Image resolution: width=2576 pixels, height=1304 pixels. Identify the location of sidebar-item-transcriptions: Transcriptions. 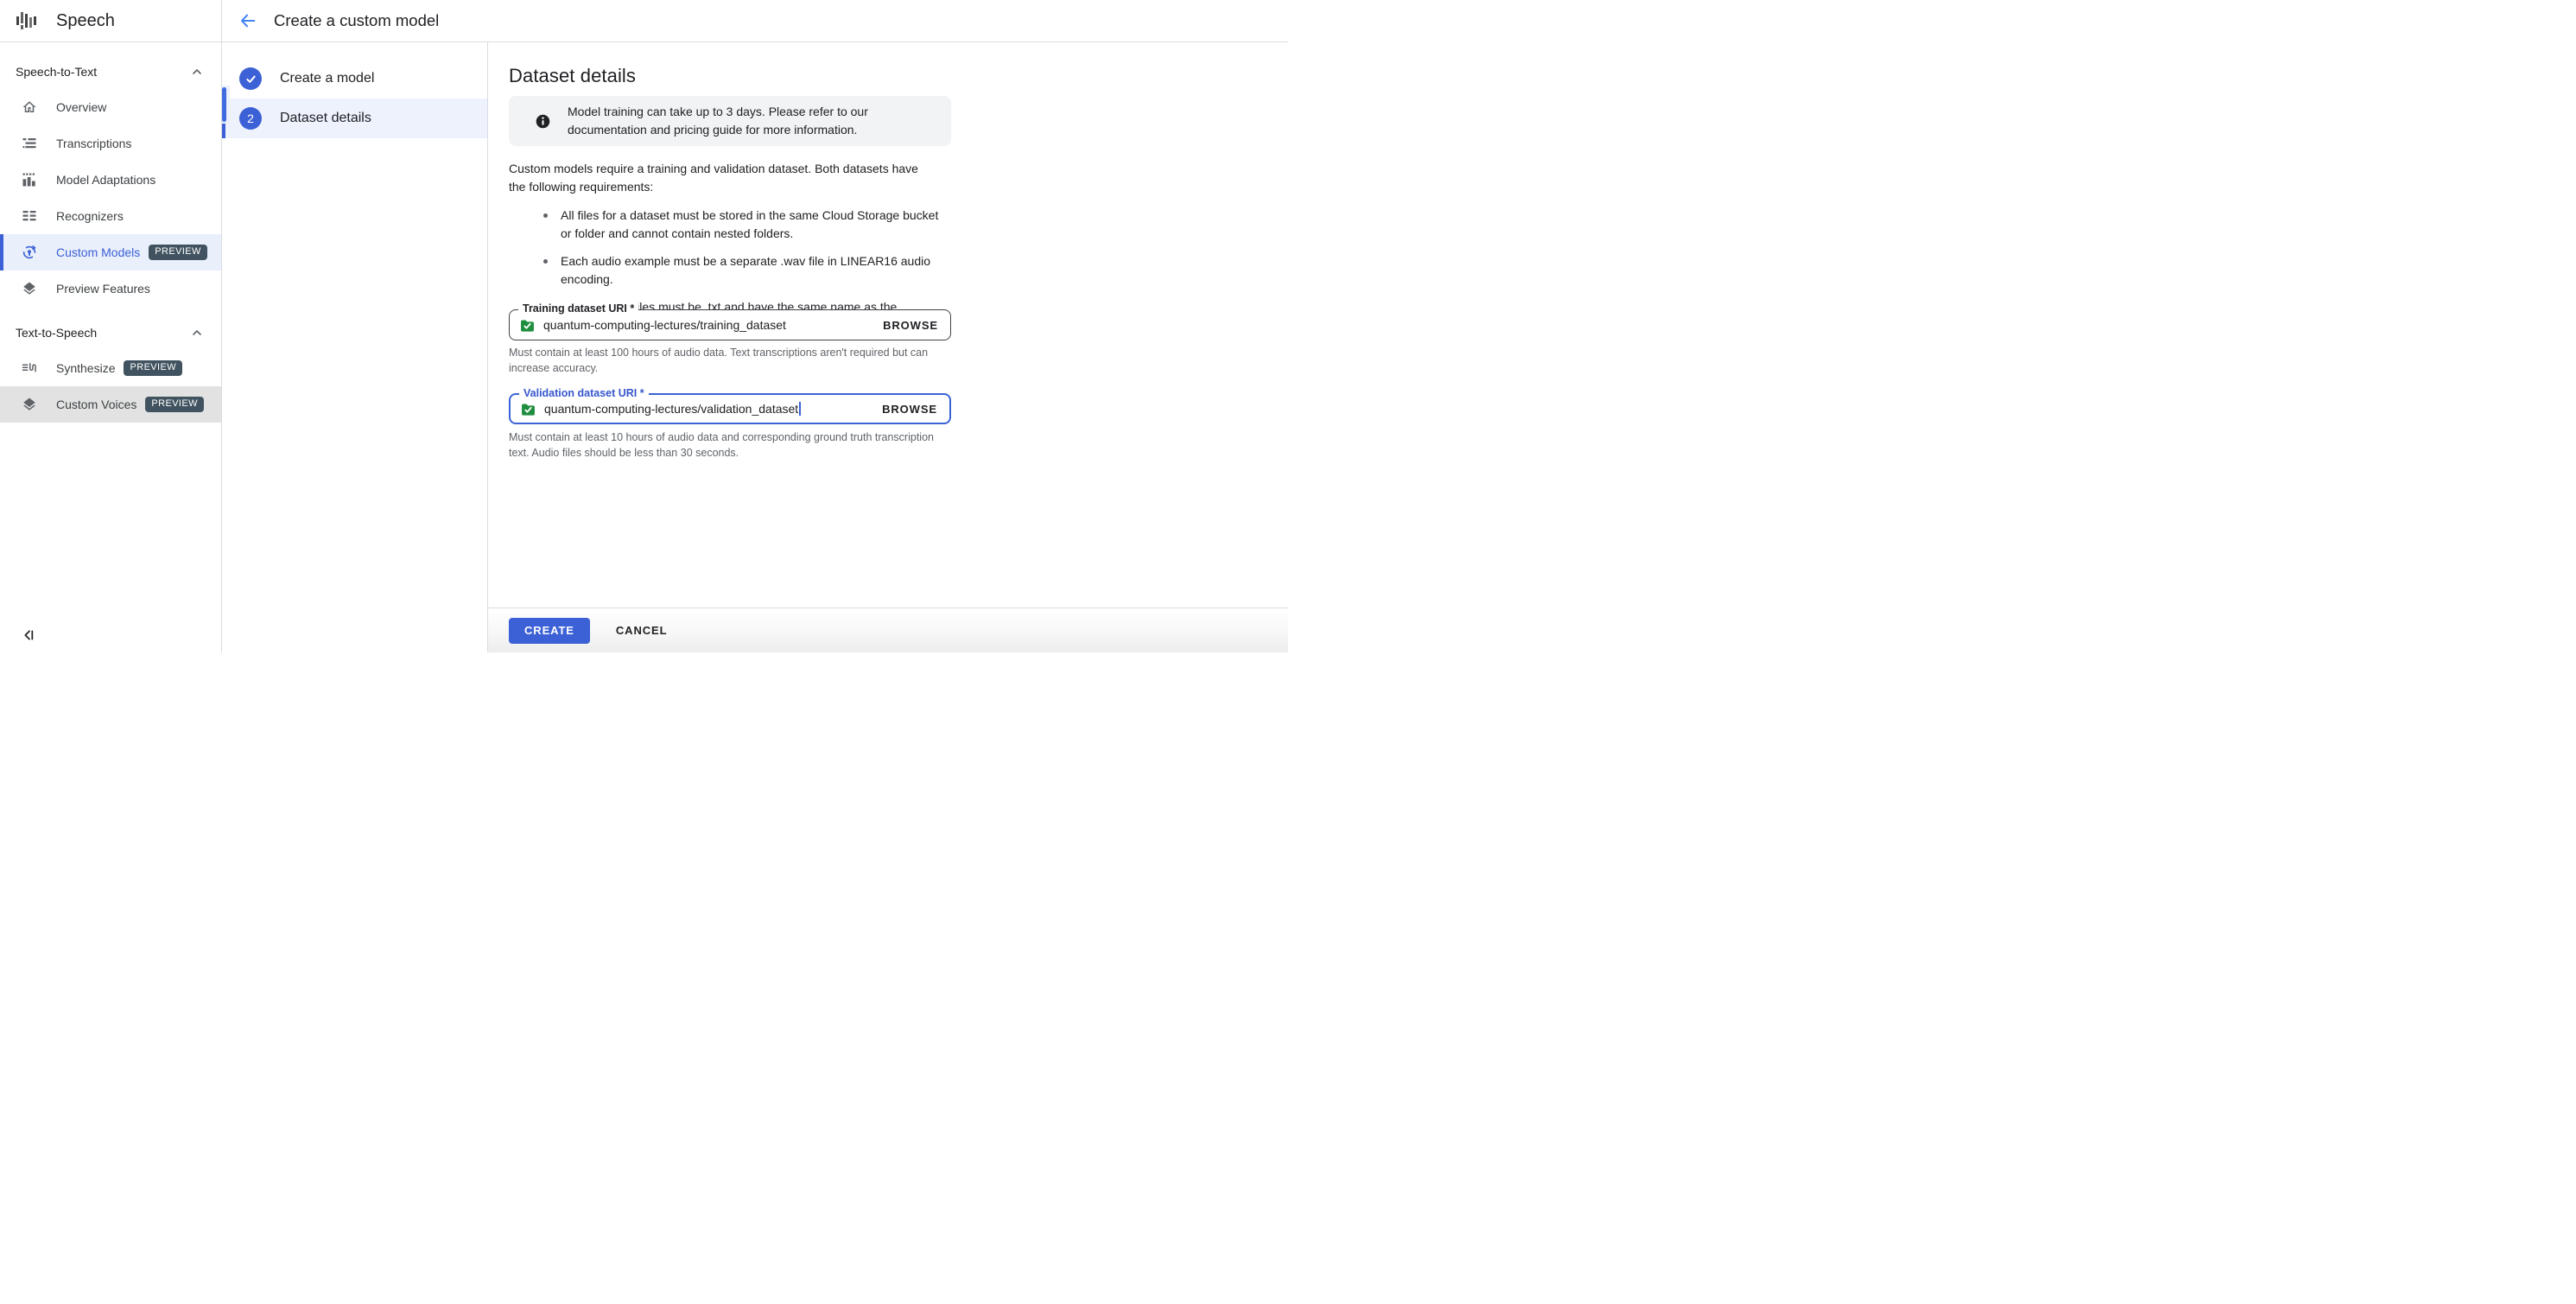
(110, 143).